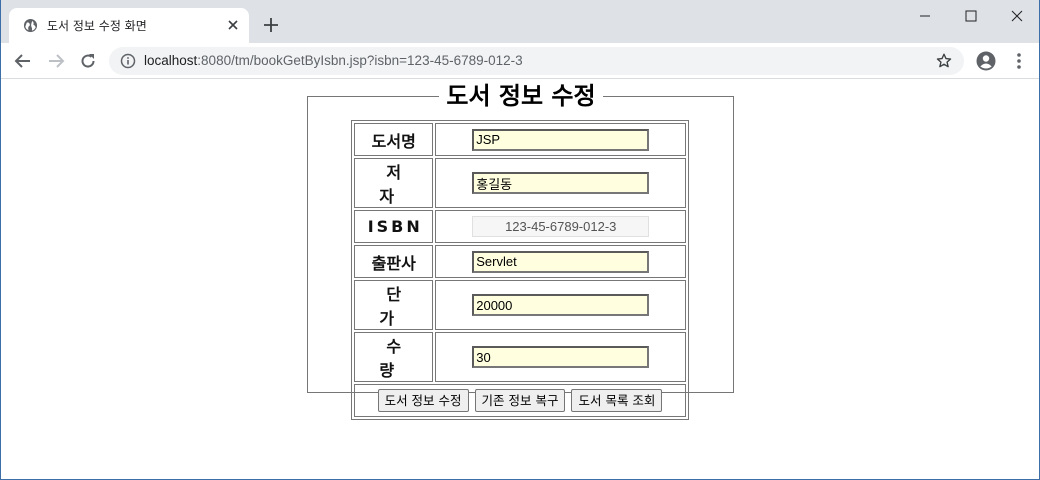  I want to click on tab-bar: 도서 정보 수정 화면, so click(520, 21).